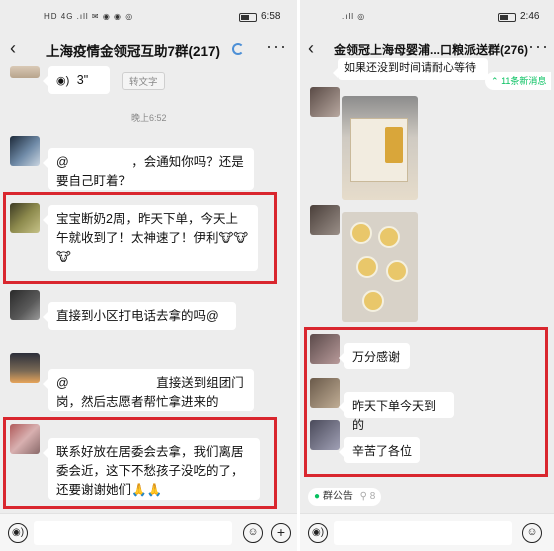  What do you see at coordinates (431, 50) in the screenshot?
I see `chat-title: 金领冠上海母婴浦...口粮派送群(276)` at bounding box center [431, 50].